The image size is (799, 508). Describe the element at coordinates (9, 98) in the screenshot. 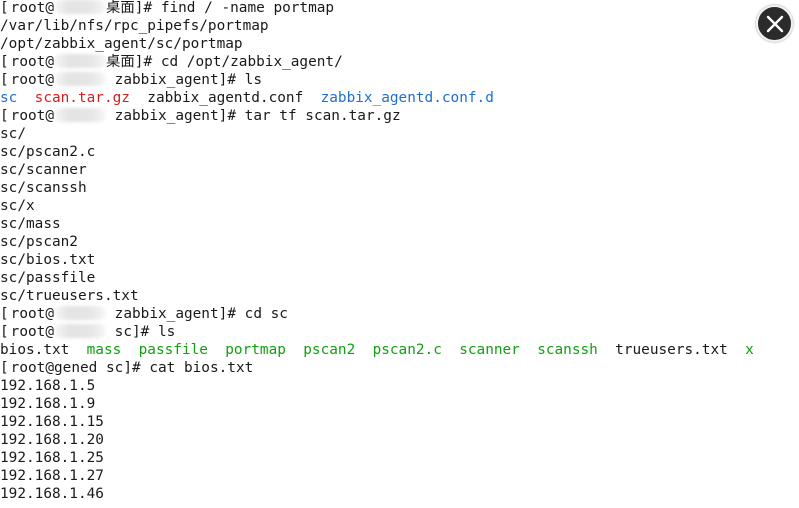

I see `ls-entry-directory: sc` at that location.